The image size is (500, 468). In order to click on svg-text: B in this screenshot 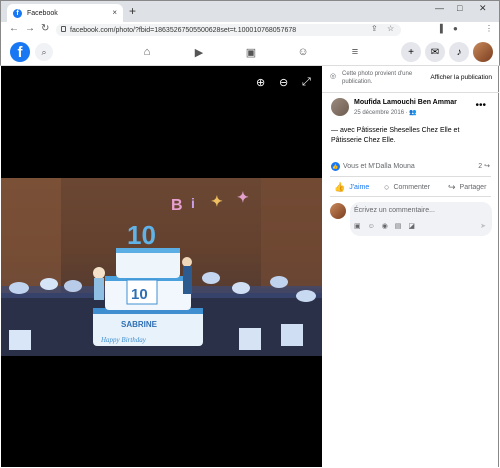, I will do `click(177, 205)`.